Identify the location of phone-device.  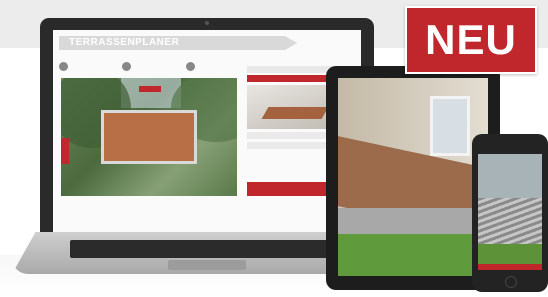
(510, 213).